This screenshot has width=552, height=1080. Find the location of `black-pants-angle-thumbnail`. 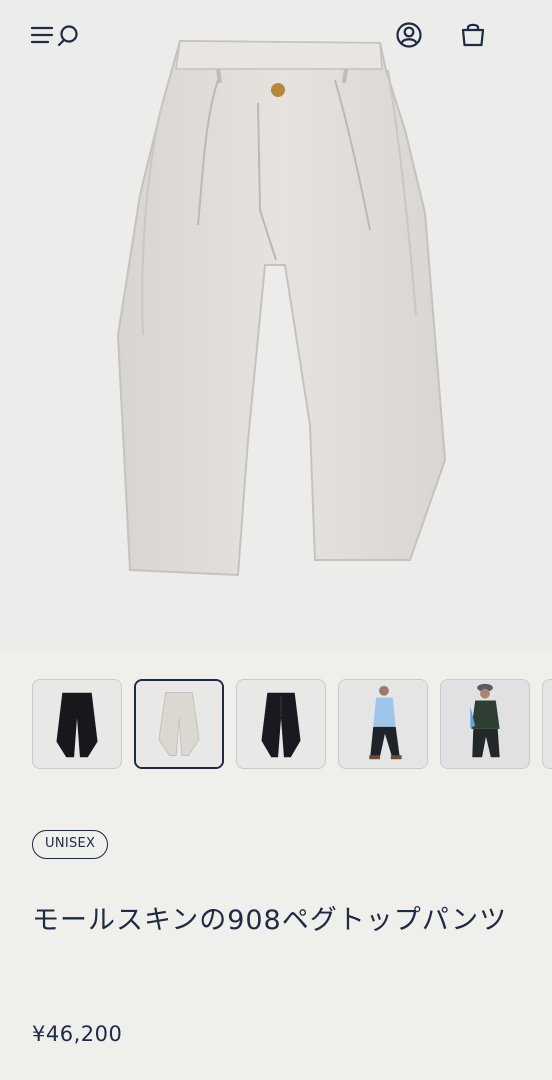

black-pants-angle-thumbnail is located at coordinates (281, 724).